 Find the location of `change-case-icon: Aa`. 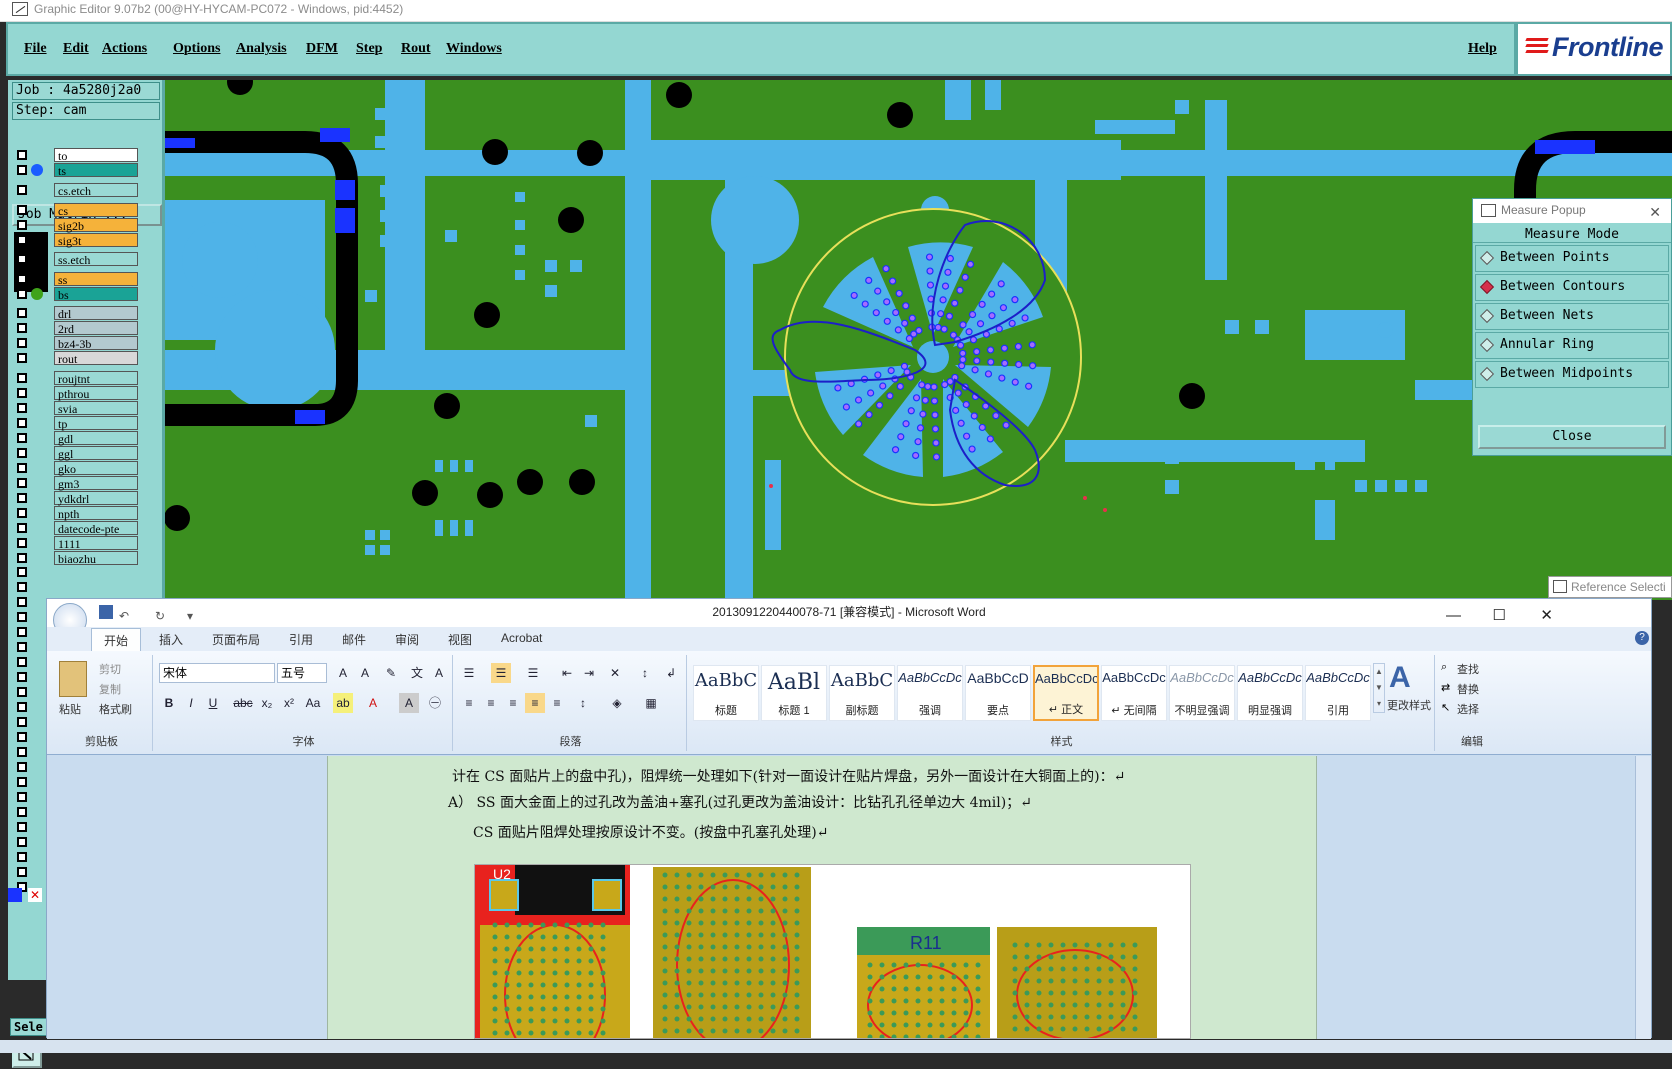

change-case-icon: Aa is located at coordinates (313, 703).